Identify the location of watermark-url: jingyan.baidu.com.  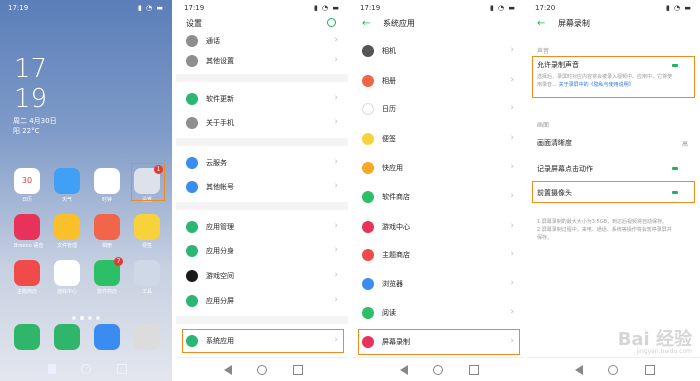
(664, 351).